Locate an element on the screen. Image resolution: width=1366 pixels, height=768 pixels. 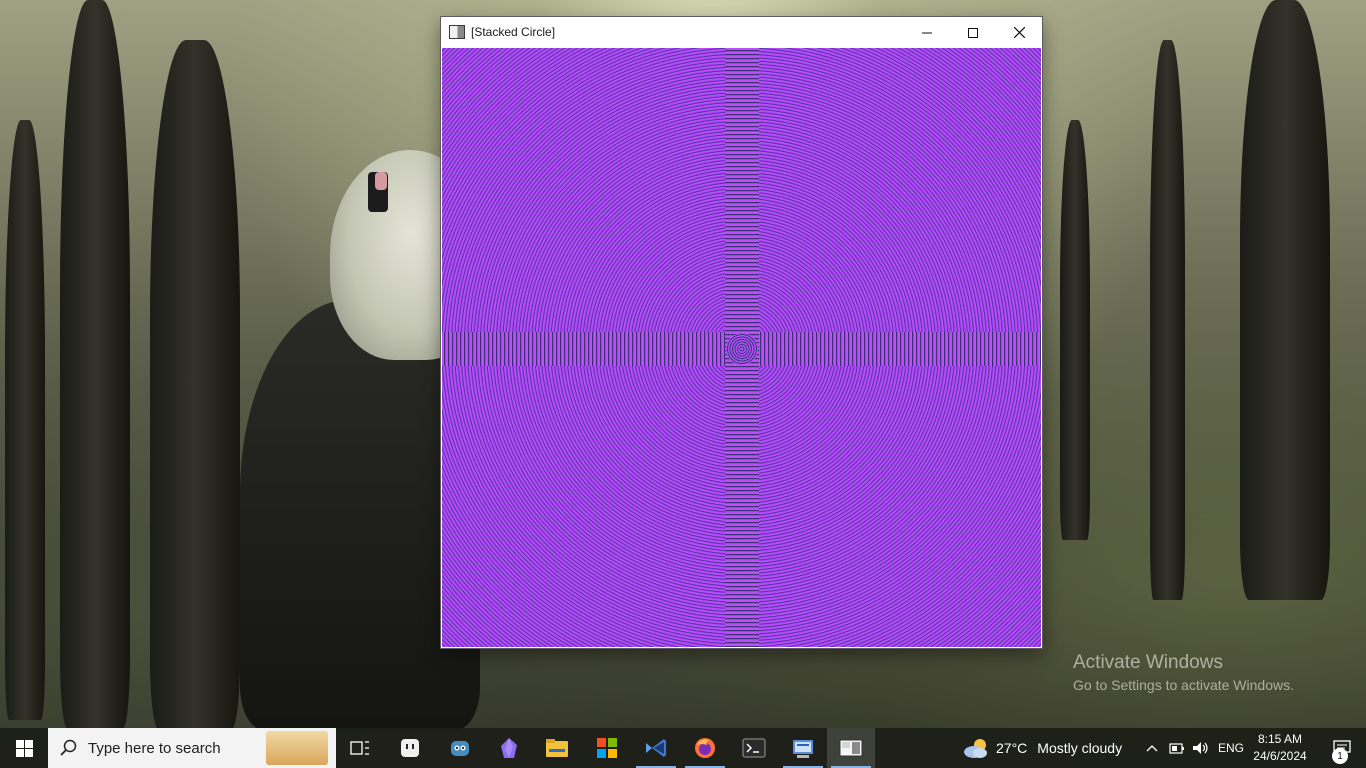
concentric-circle-center is located at coordinates (742, 349).